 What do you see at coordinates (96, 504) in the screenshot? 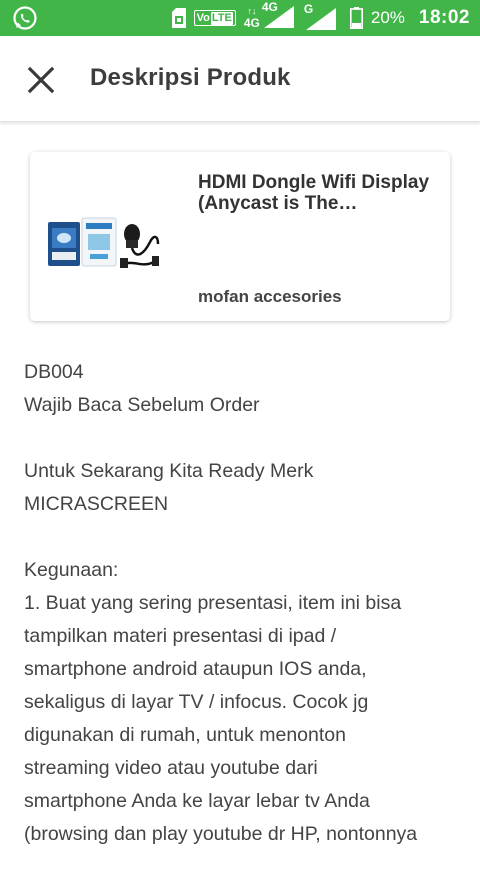
I see `description-line: MICRASCREEN` at bounding box center [96, 504].